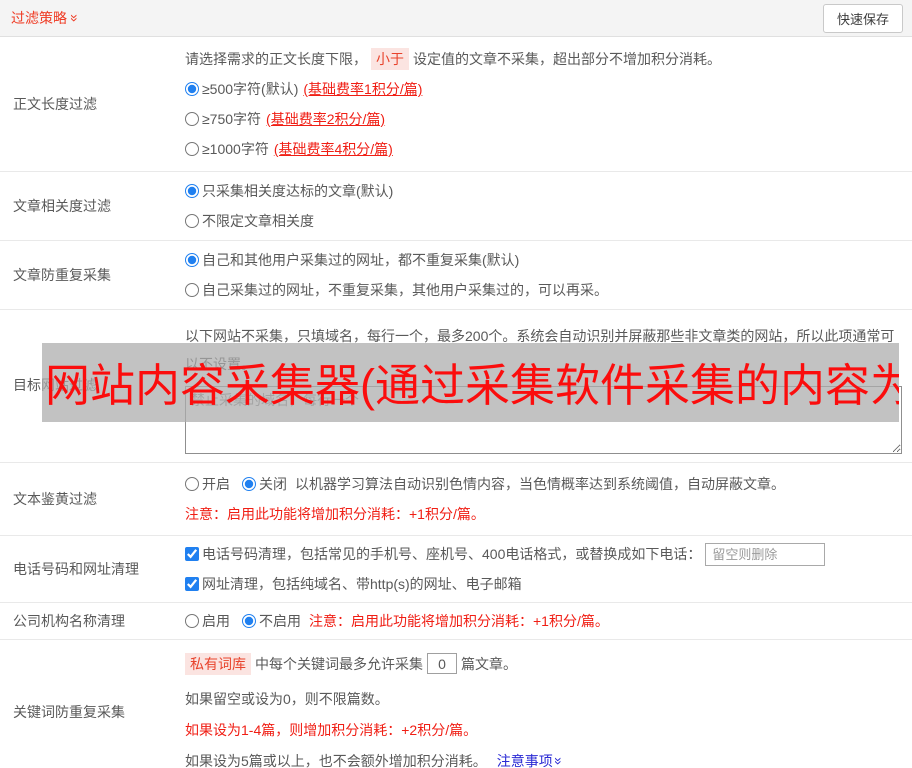 This screenshot has height=768, width=912. Describe the element at coordinates (339, 663) in the screenshot. I see `keyword-line1-mid: 中每个关键词最多允许采集` at that location.